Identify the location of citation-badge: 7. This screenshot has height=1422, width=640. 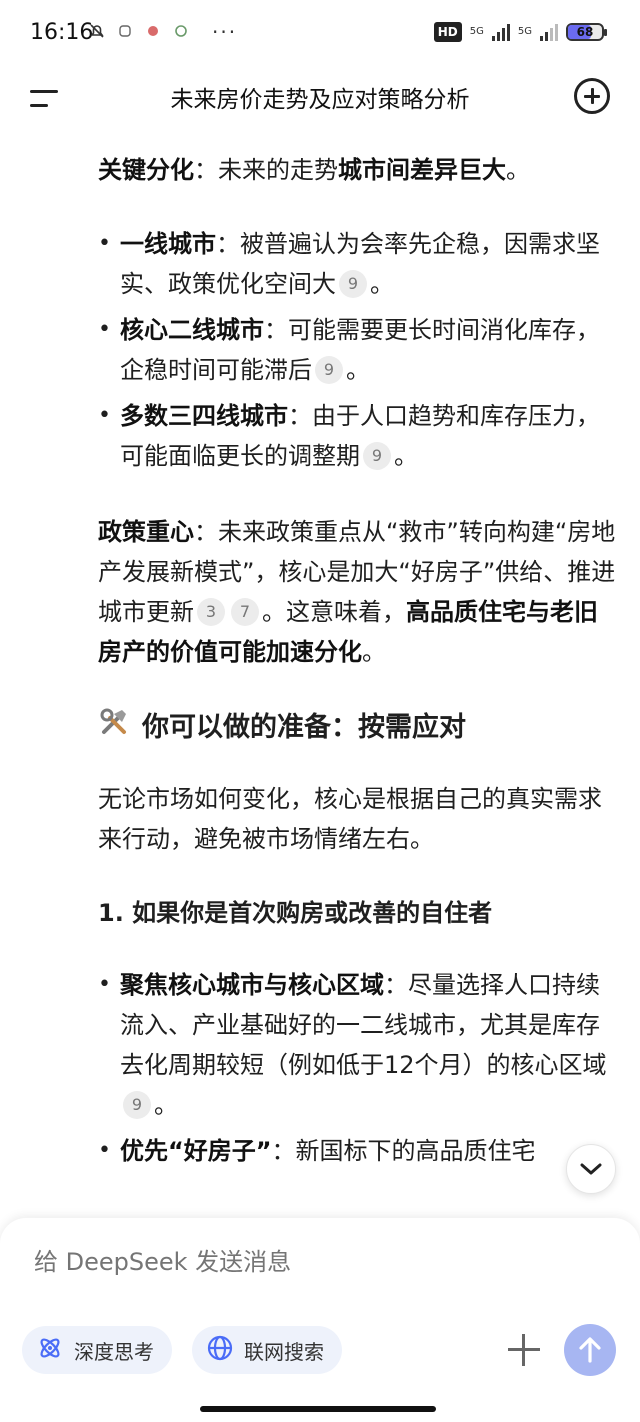
(245, 612).